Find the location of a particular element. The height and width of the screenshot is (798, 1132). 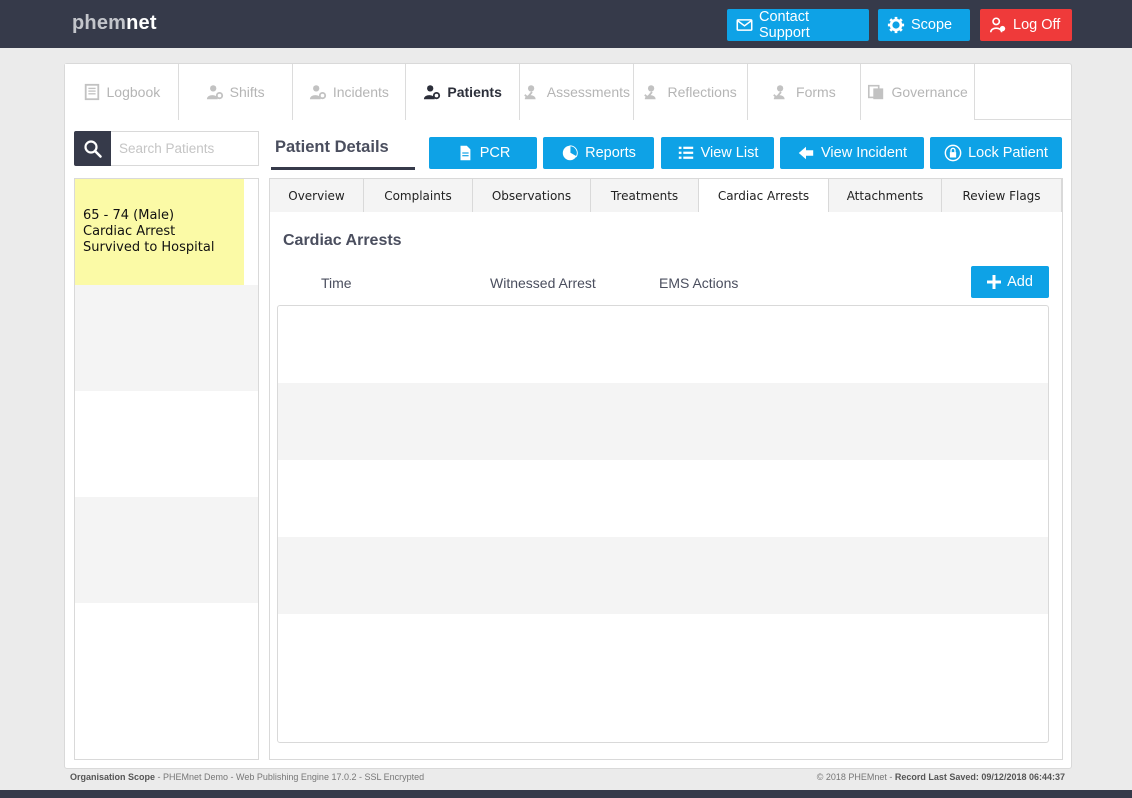

contact-support-button: Contact Support is located at coordinates (798, 25).